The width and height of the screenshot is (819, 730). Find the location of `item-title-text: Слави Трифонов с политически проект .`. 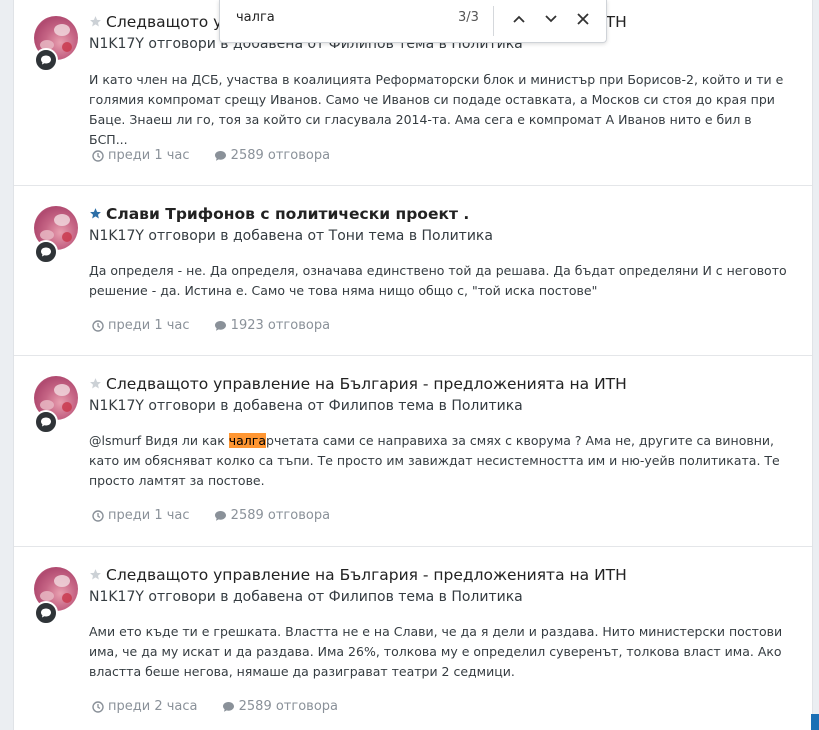

item-title-text: Слави Трифонов с политически проект . is located at coordinates (287, 214).